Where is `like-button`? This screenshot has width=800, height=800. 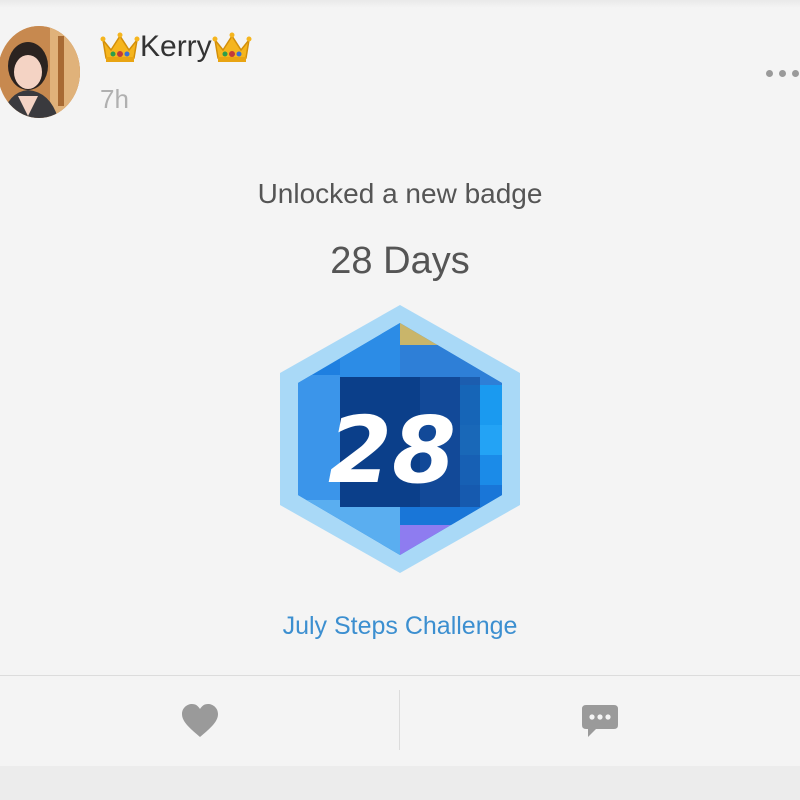 like-button is located at coordinates (200, 721).